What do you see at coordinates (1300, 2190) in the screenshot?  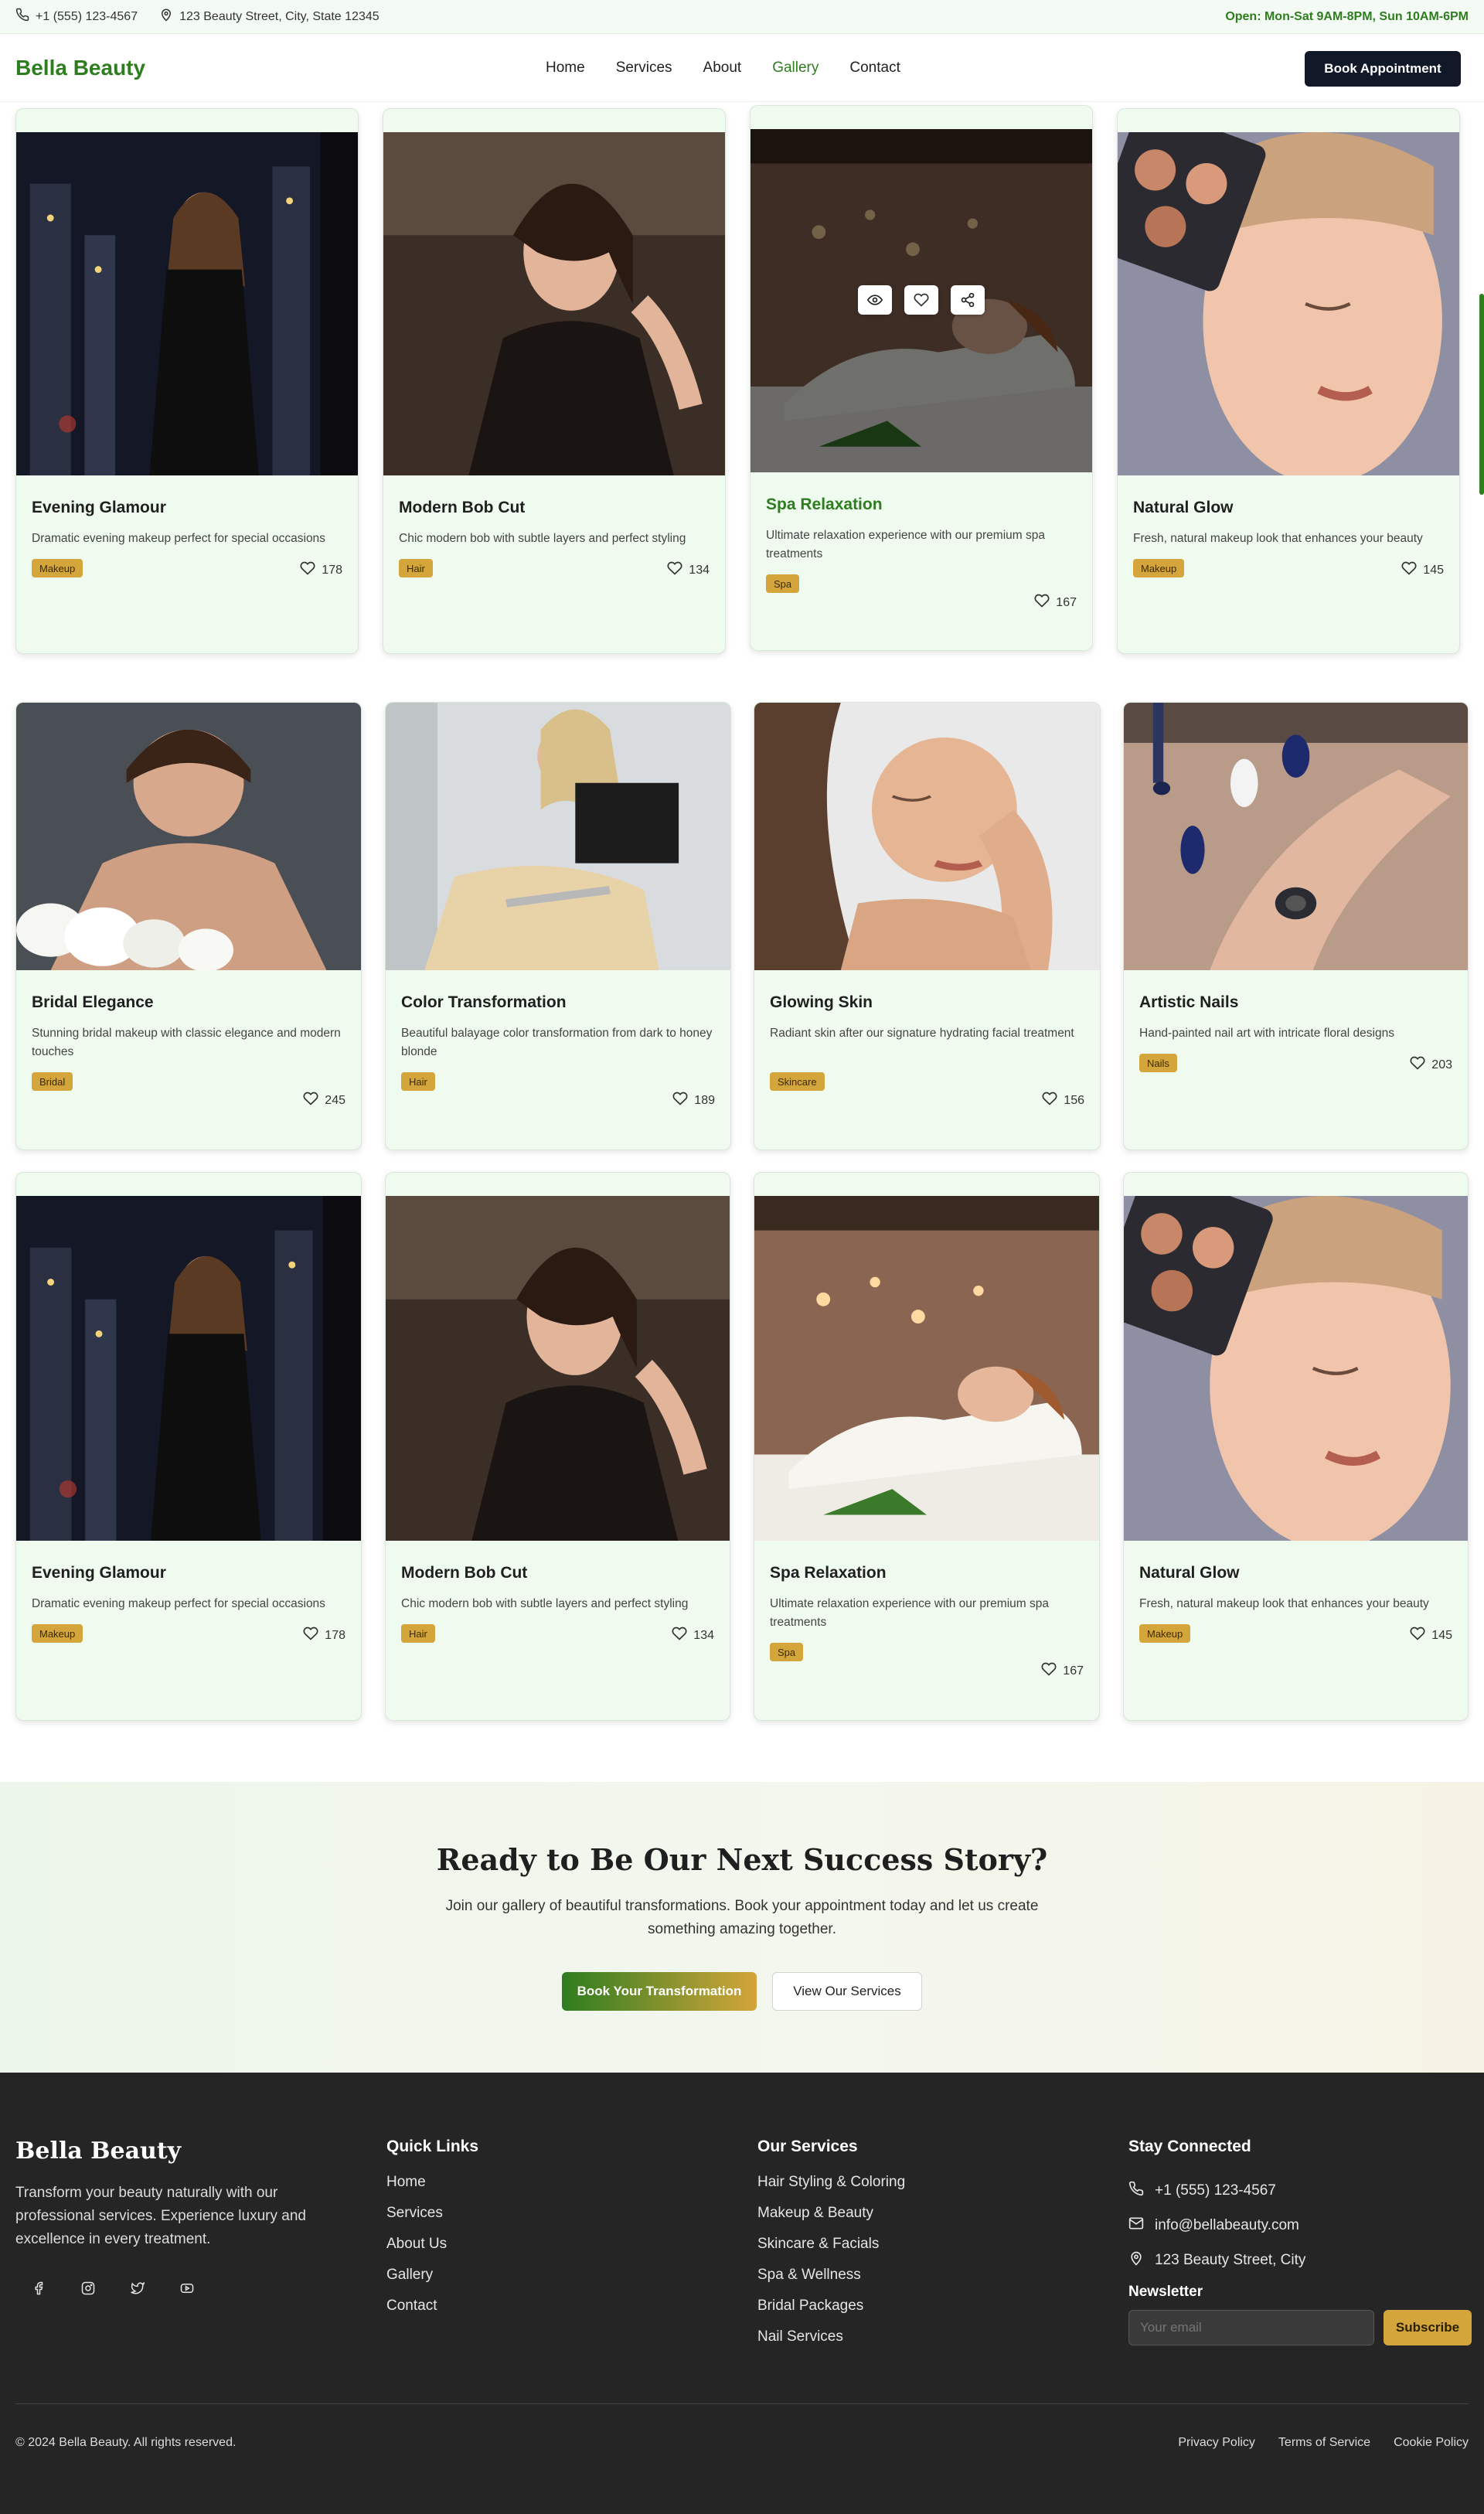 I see `footer-phone: +1 (555) 123-4567` at bounding box center [1300, 2190].